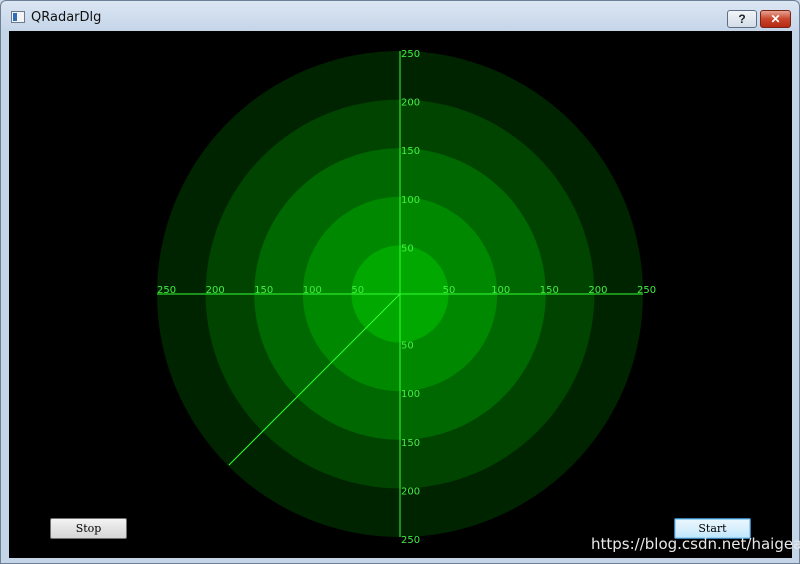 This screenshot has width=800, height=564. I want to click on axis-label-bottom-200: 200, so click(410, 491).